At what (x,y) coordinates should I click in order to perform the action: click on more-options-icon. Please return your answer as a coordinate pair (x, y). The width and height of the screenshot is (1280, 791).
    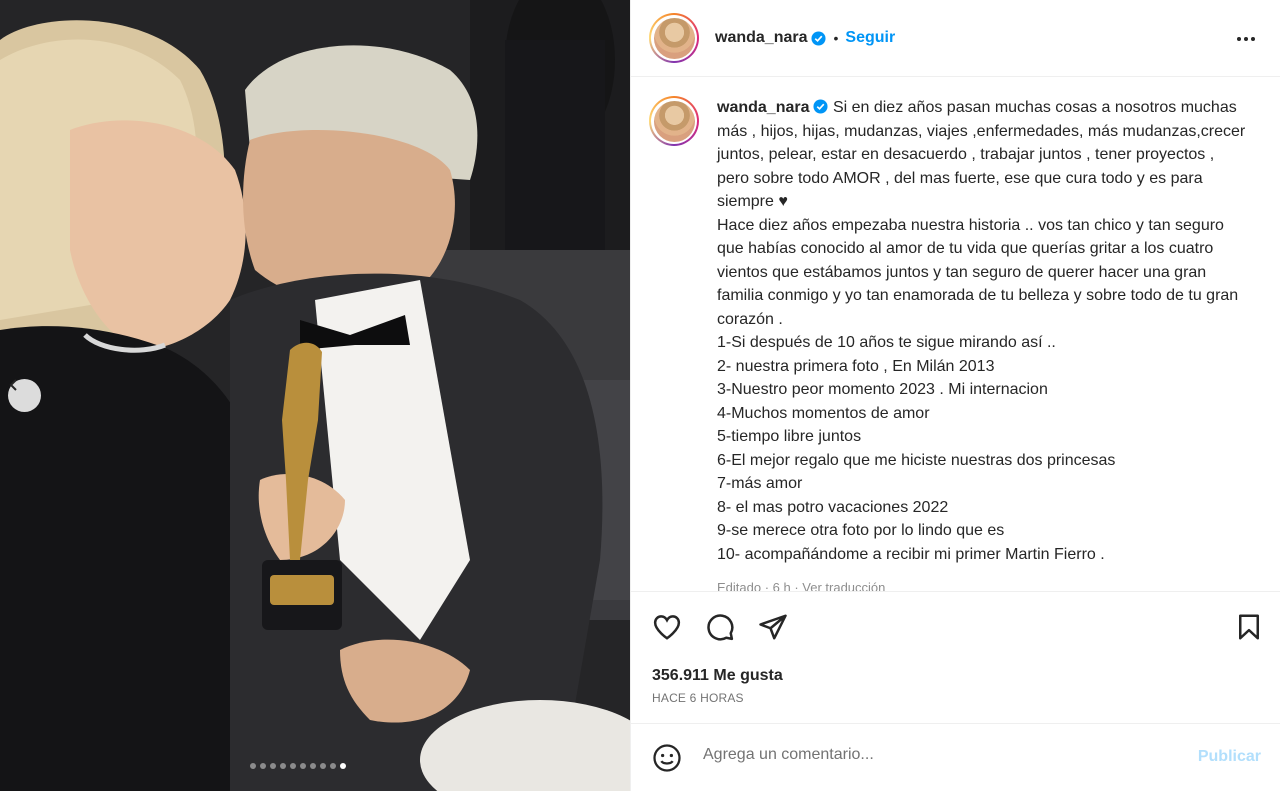
    Looking at the image, I should click on (1246, 39).